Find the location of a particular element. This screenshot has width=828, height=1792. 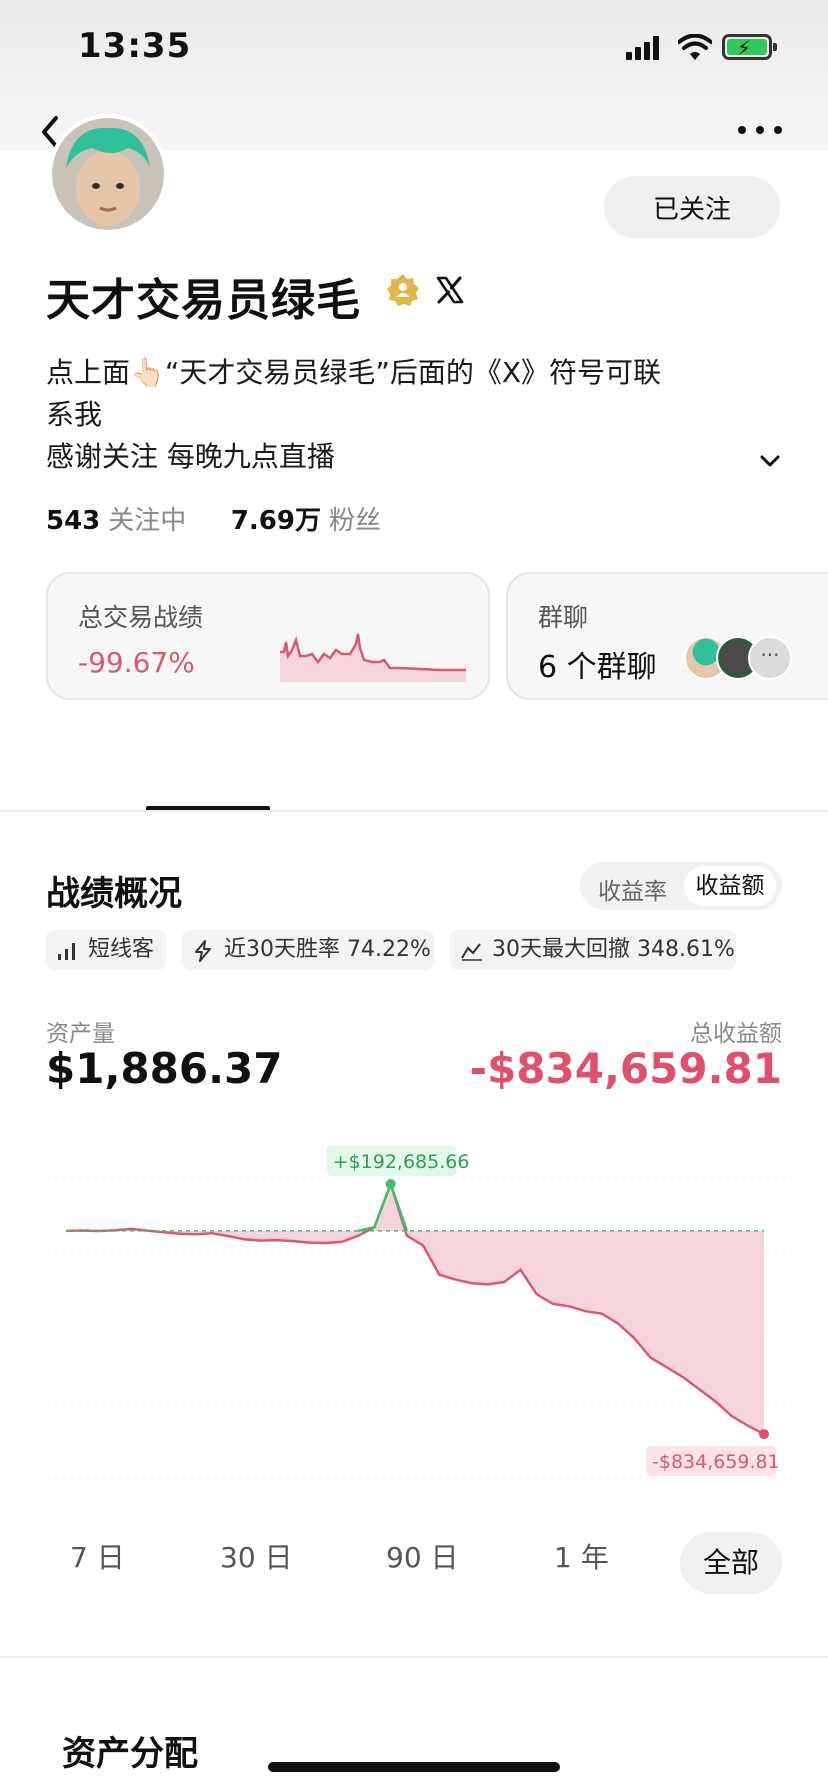

tag-win-rate: 近30天胜率 74.22% is located at coordinates (308, 950).